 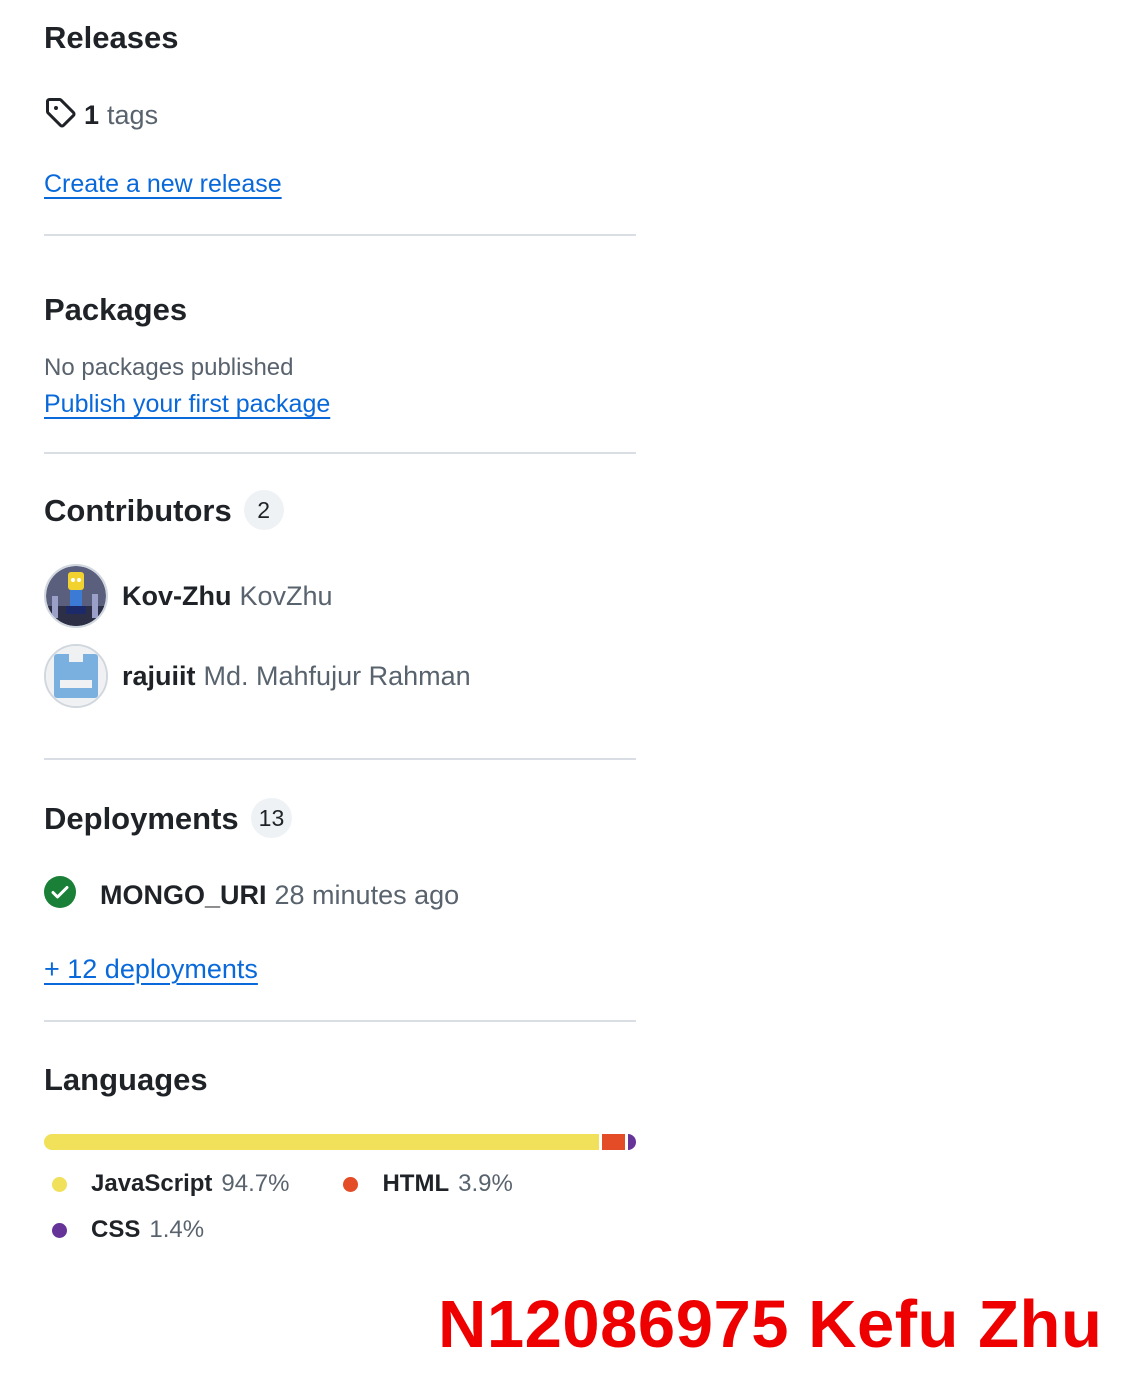 What do you see at coordinates (340, 118) in the screenshot?
I see `releases-section: Releases 1 tags Create a new release` at bounding box center [340, 118].